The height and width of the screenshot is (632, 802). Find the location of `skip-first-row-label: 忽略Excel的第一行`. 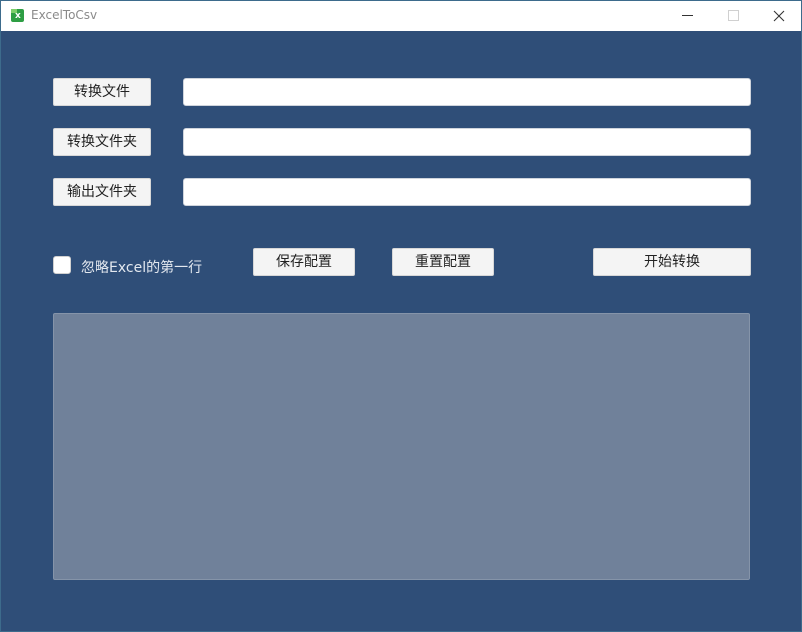

skip-first-row-label: 忽略Excel的第一行 is located at coordinates (142, 268).